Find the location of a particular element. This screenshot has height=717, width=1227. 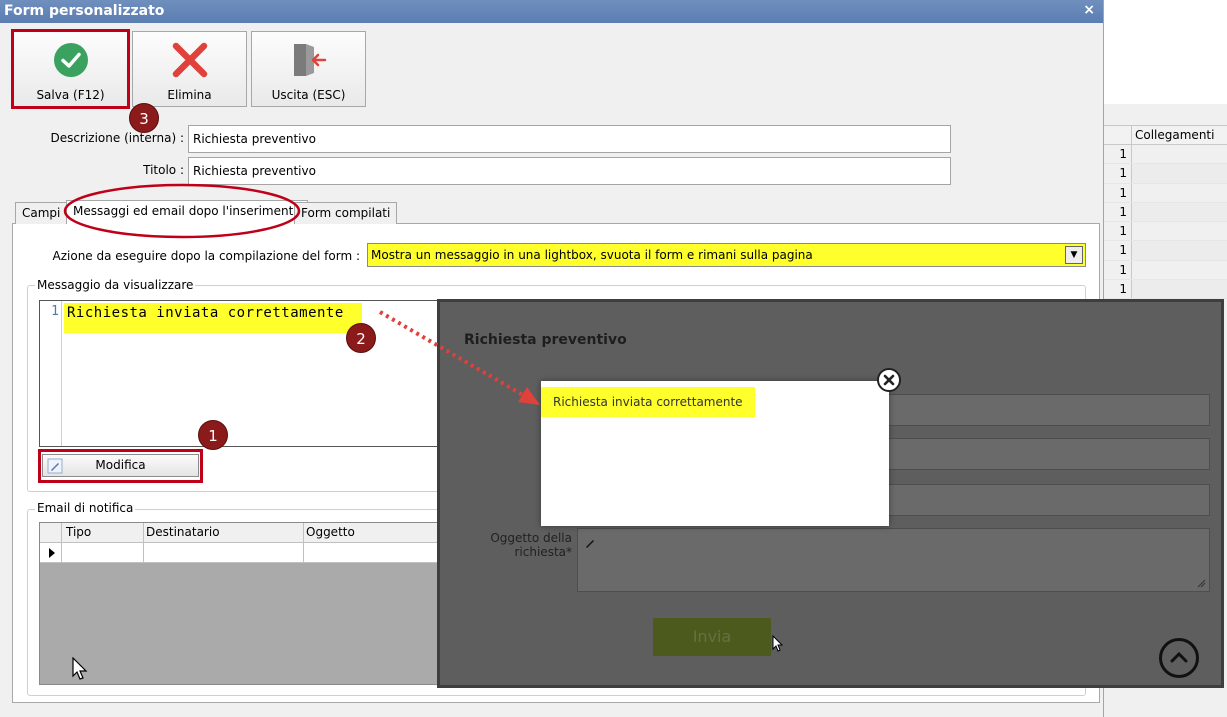

lightbox-message-popup: Richiesta inviata correttamente is located at coordinates (715, 453).